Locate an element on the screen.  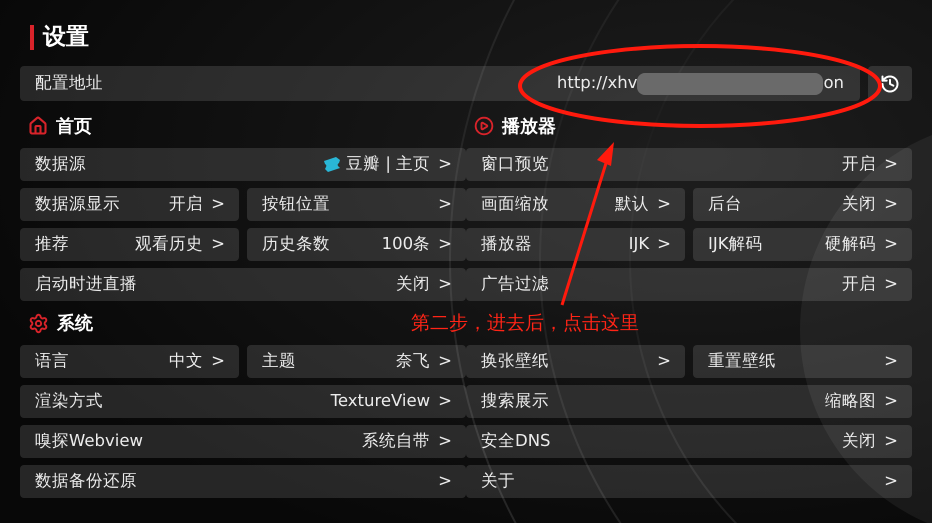
setting-label: 安全DNS is located at coordinates (516, 441).